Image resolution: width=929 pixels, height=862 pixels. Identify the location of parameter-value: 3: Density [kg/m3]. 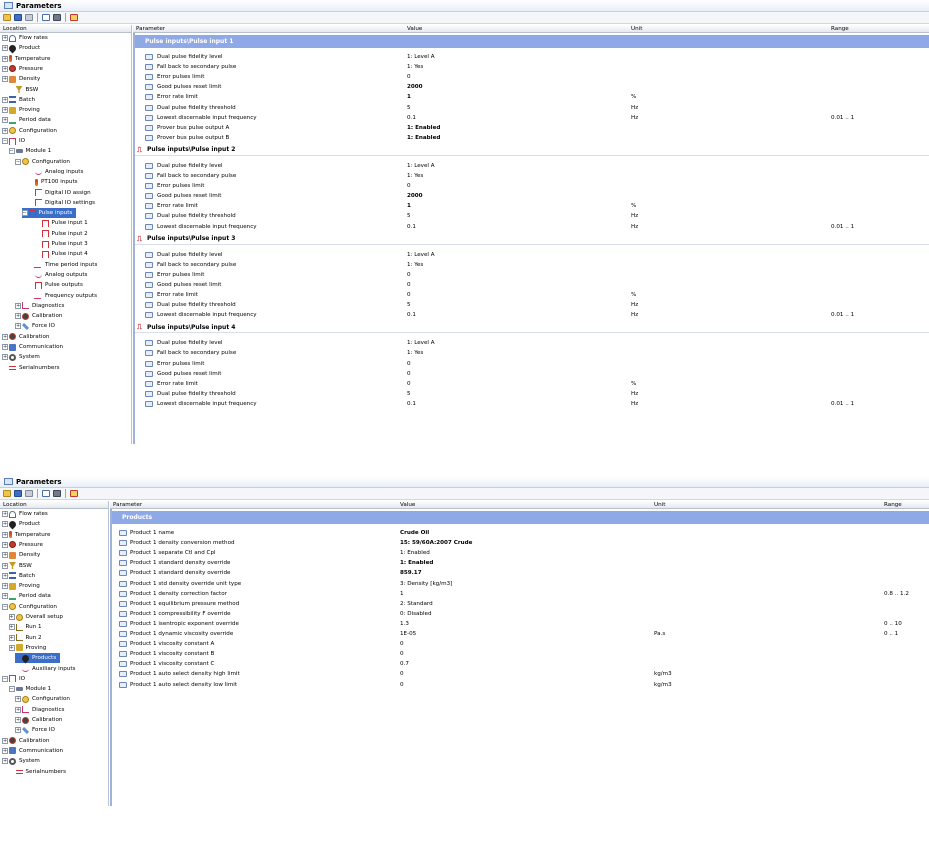
(426, 584).